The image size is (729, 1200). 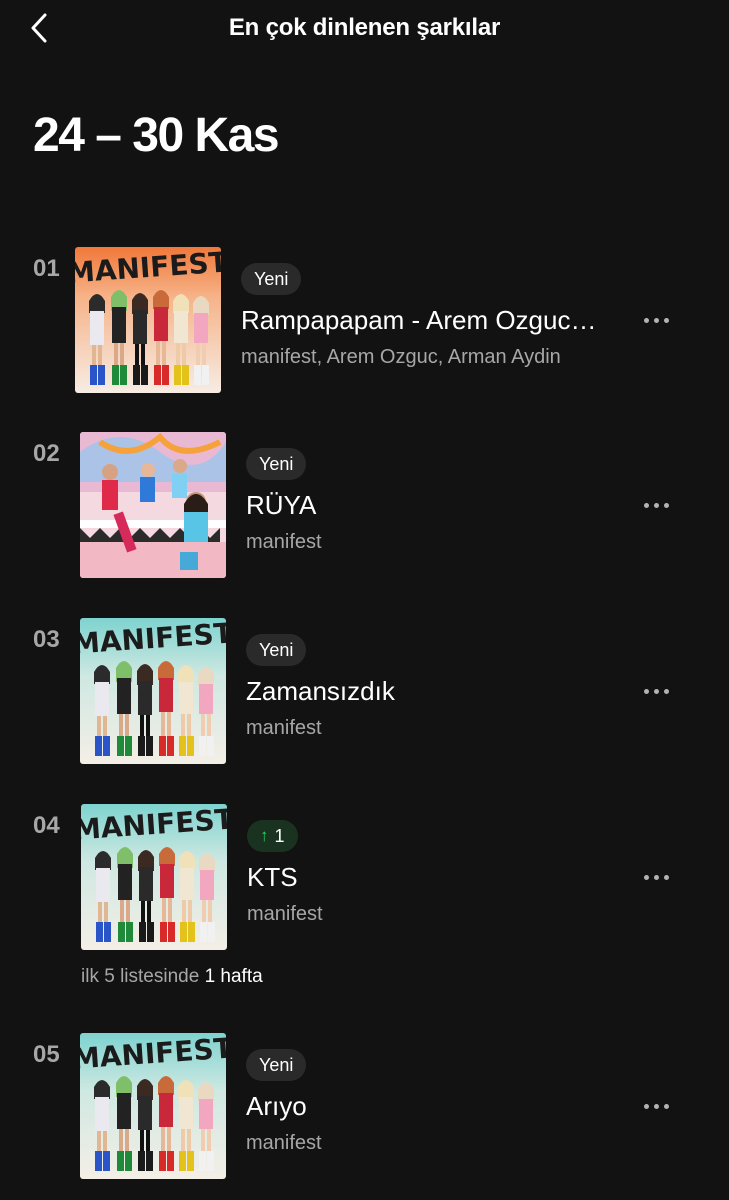 I want to click on top-bar: En çok dinlenen şarkılar, so click(x=364, y=30).